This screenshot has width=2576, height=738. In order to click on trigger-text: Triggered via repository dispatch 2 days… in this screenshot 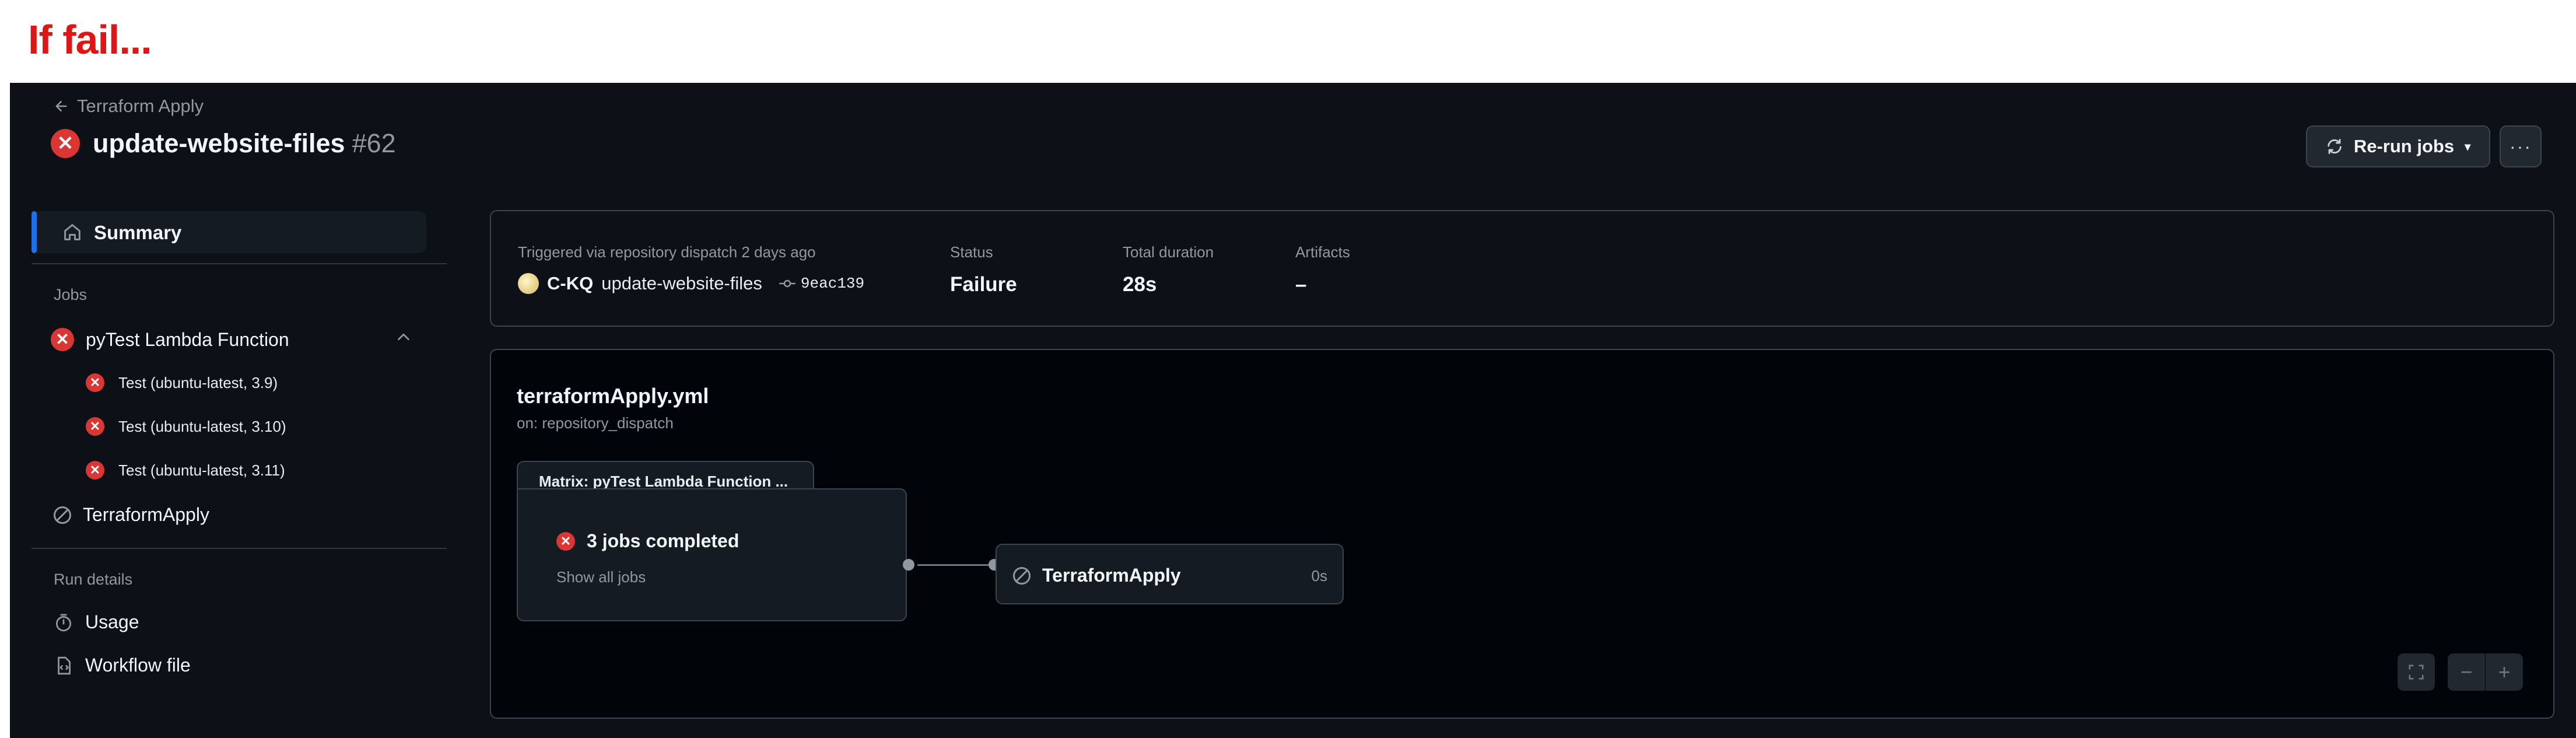, I will do `click(667, 252)`.